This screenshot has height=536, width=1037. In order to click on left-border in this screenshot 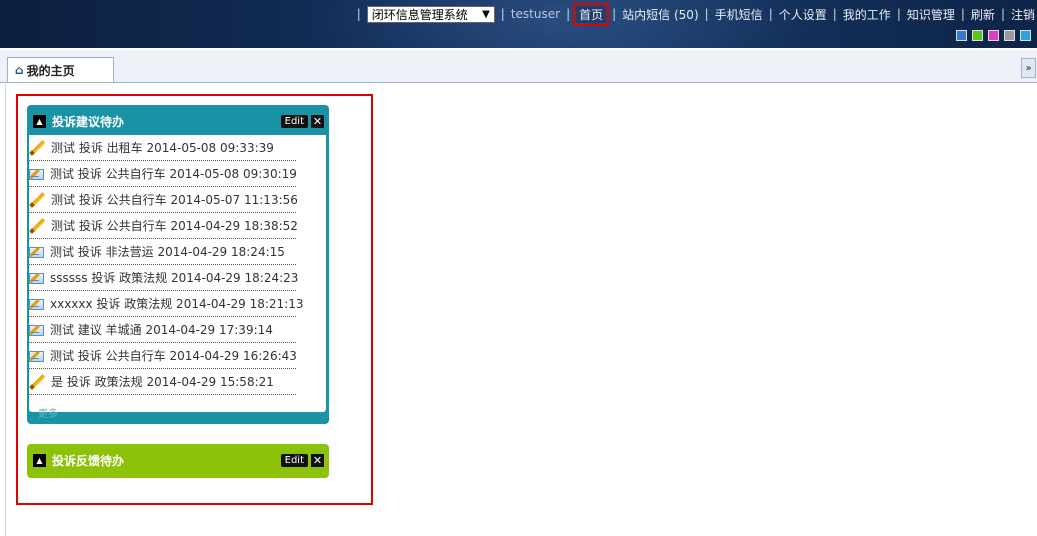, I will do `click(5, 310)`.